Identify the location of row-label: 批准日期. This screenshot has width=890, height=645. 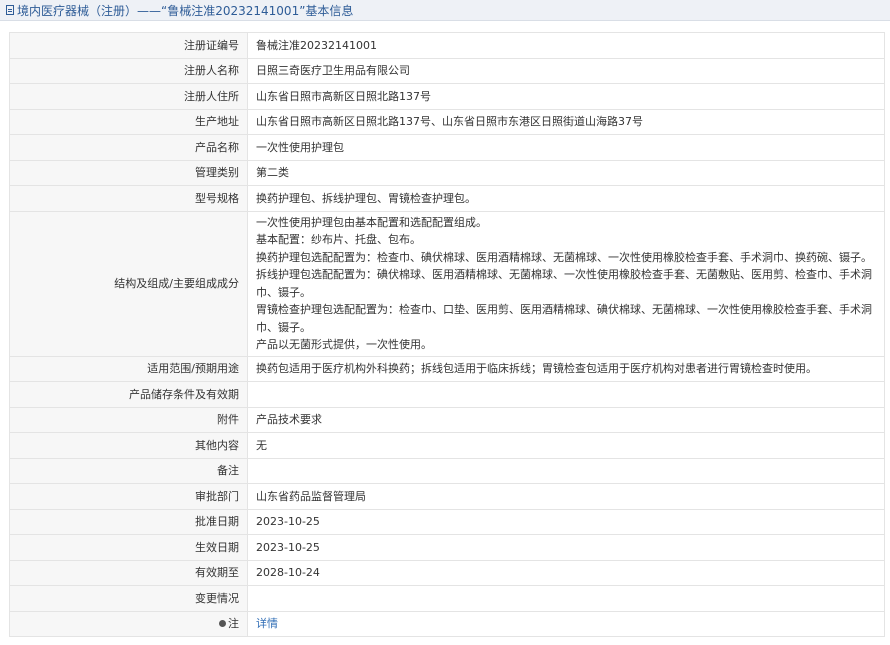
(128, 521).